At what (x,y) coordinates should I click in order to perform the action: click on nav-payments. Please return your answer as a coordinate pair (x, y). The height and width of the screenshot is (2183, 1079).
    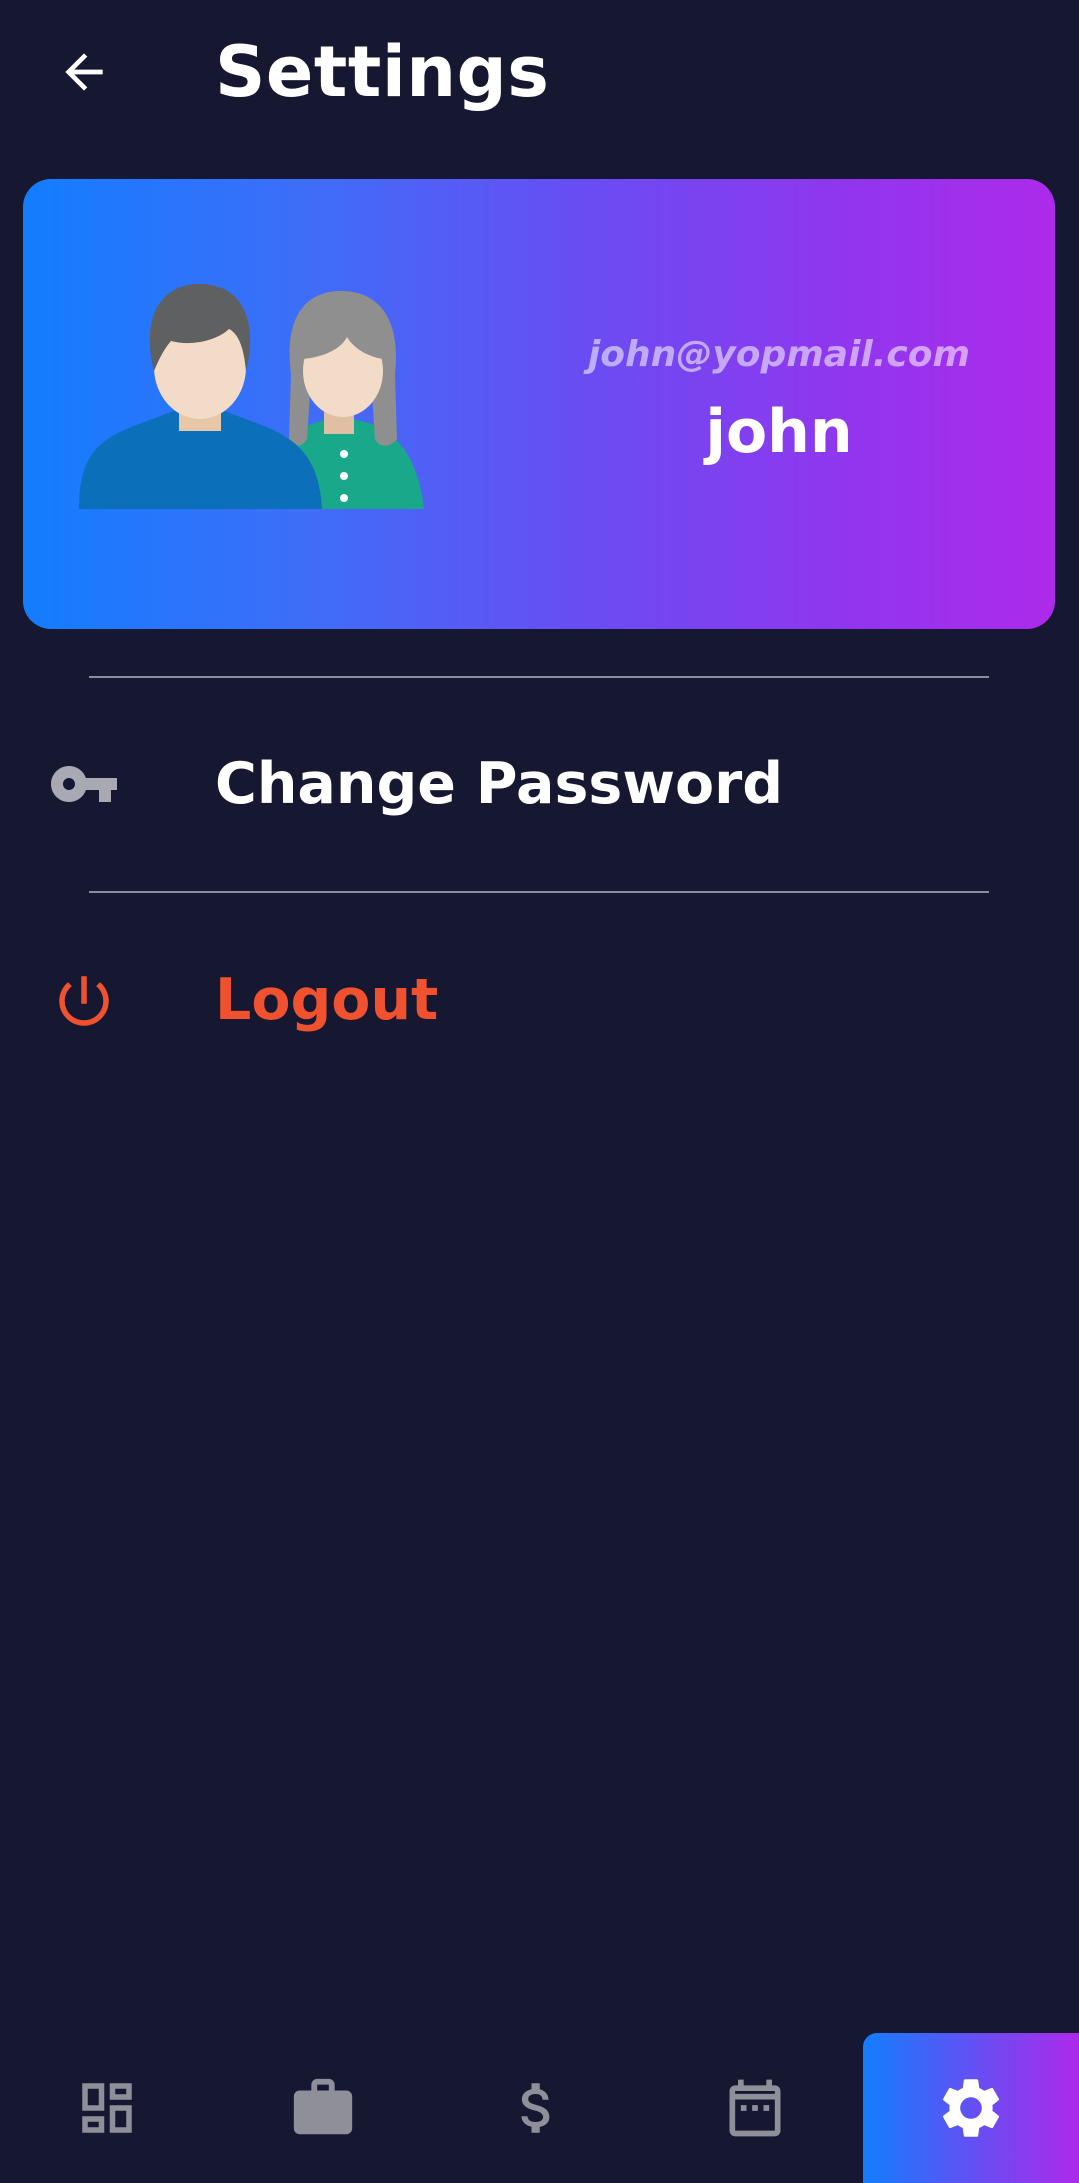
    Looking at the image, I should click on (537, 2108).